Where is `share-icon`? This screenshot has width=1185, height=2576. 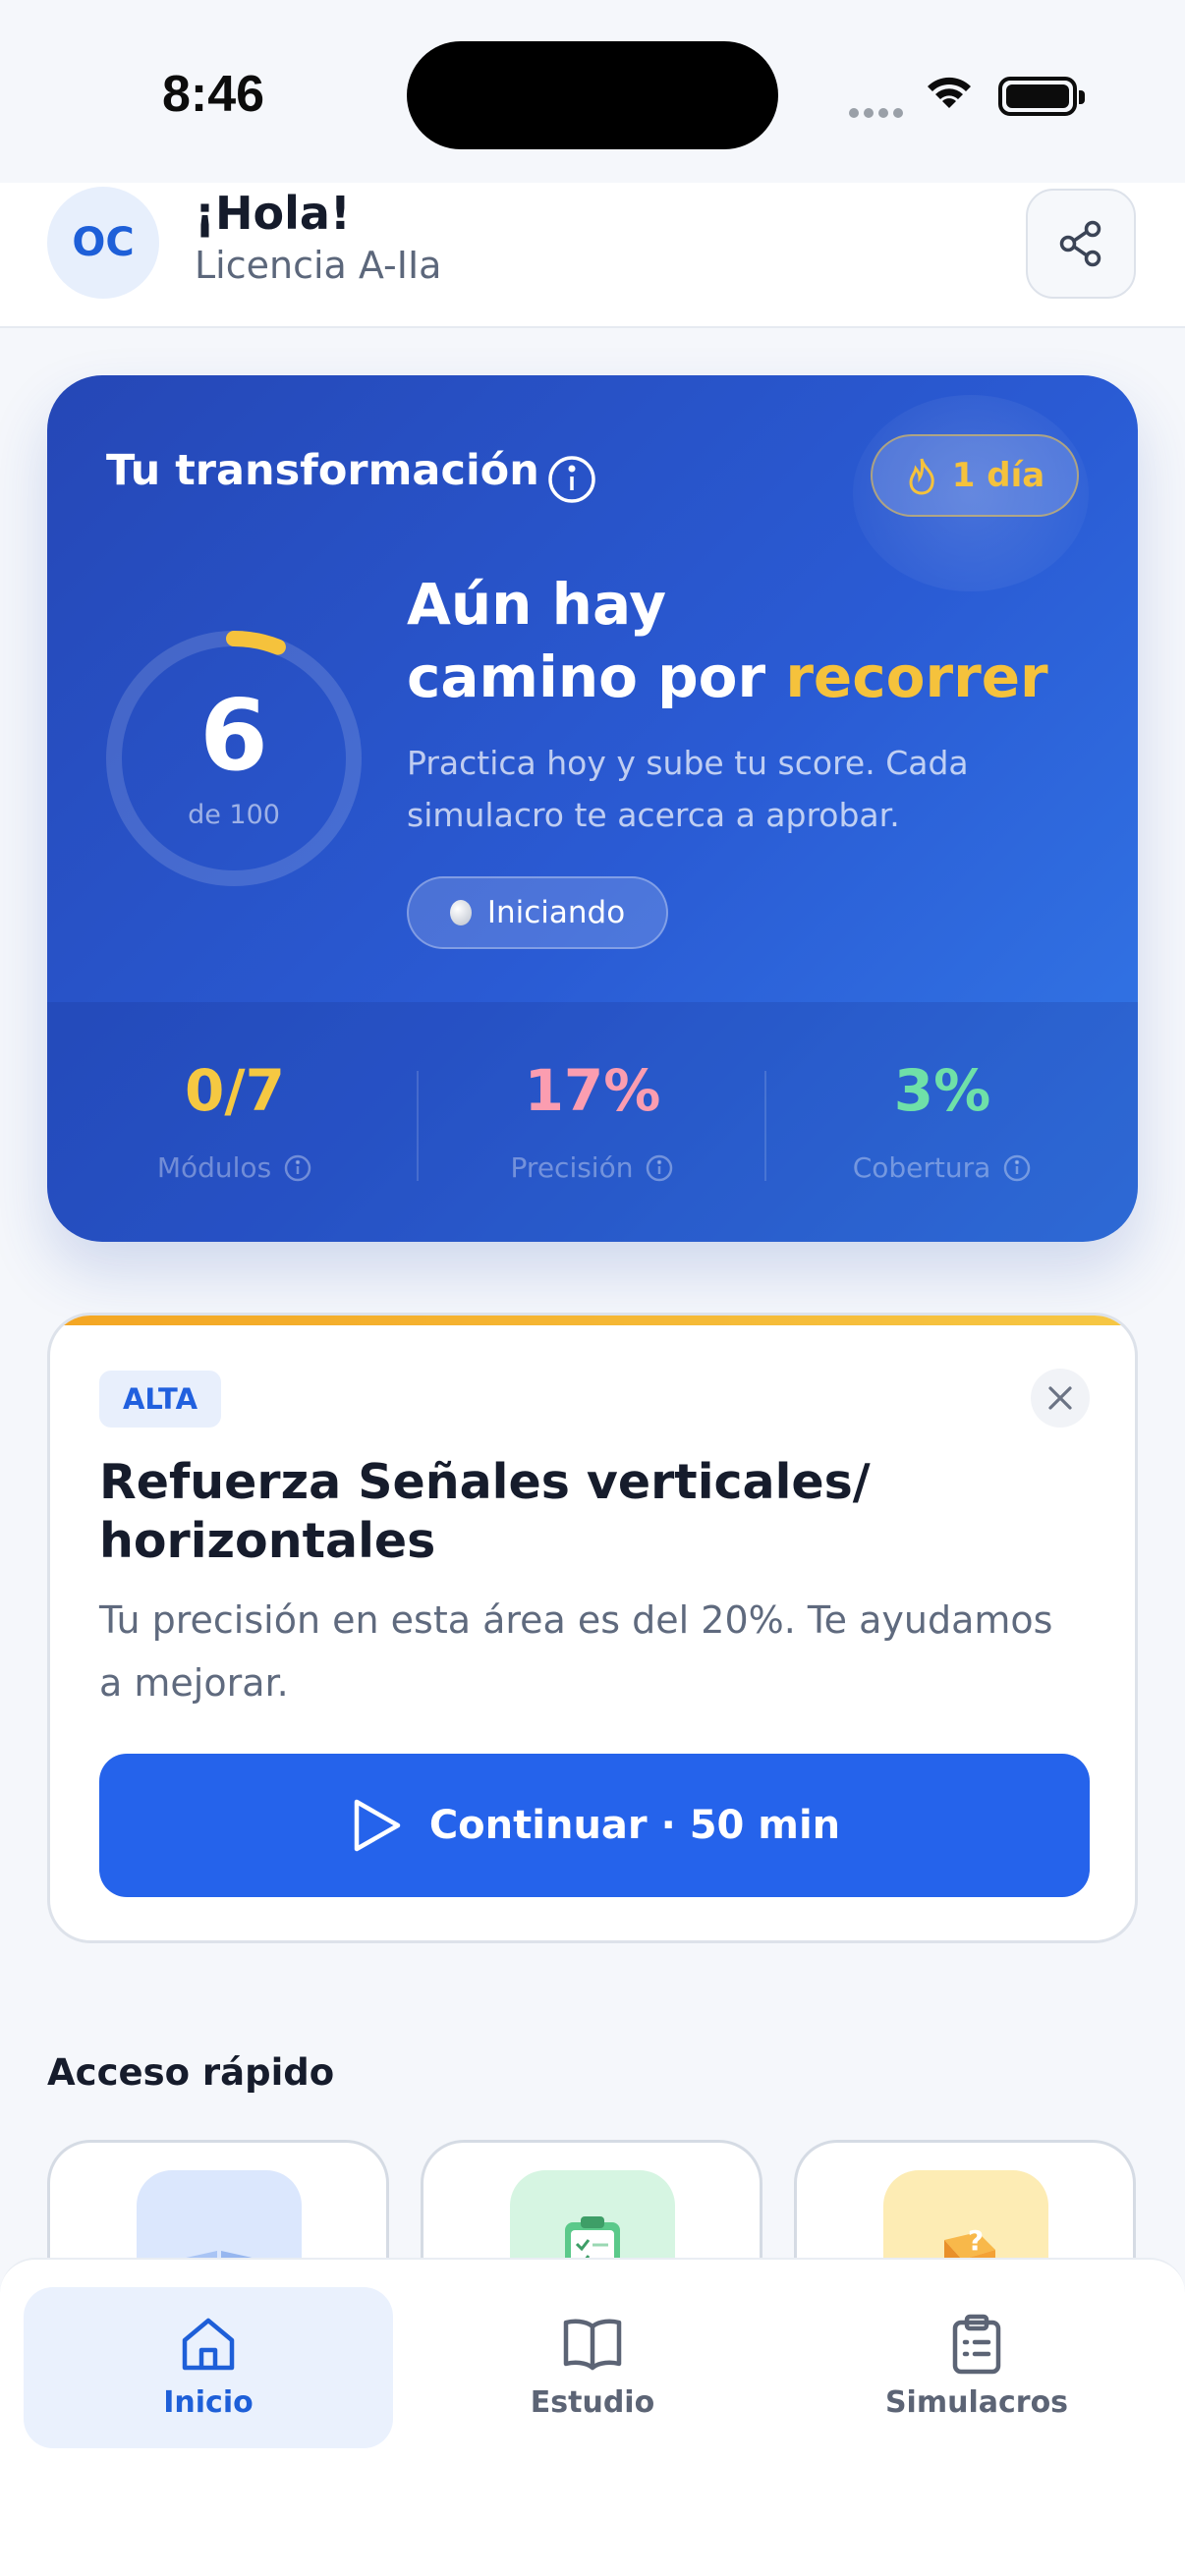
share-icon is located at coordinates (1080, 243).